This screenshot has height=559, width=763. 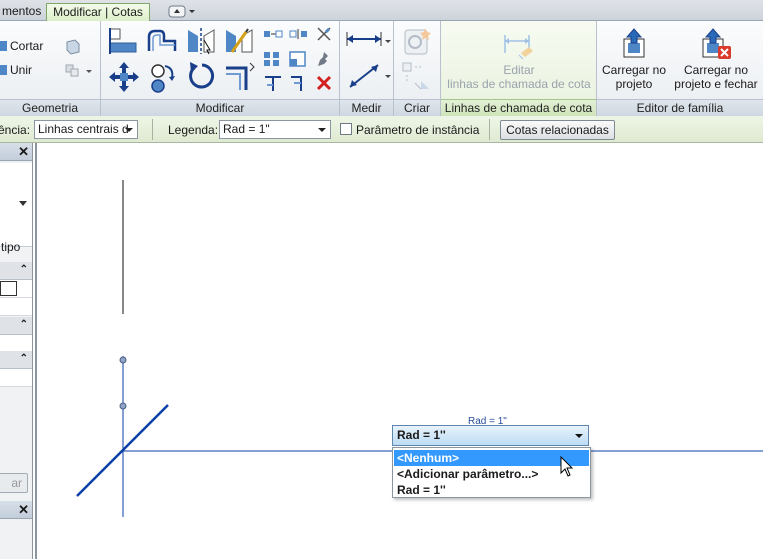 What do you see at coordinates (366, 107) in the screenshot?
I see `panel-label-medir: Medir` at bounding box center [366, 107].